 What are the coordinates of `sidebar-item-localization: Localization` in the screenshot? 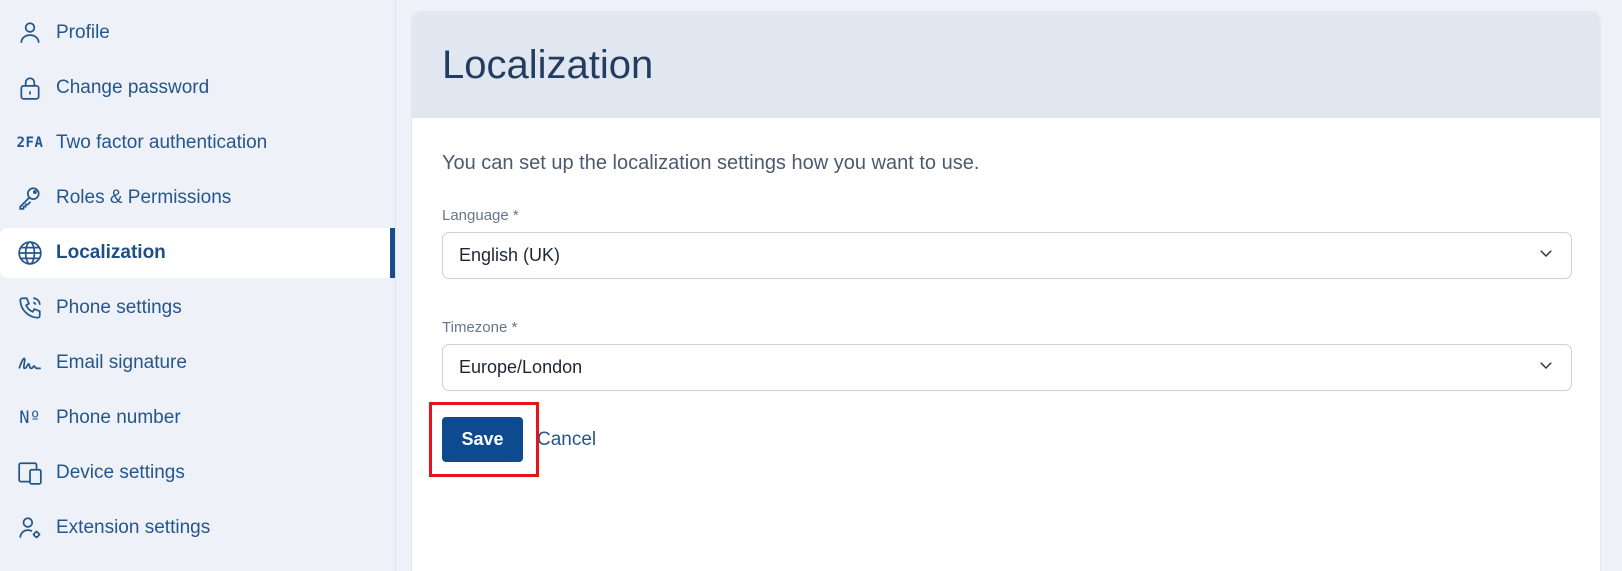 It's located at (197, 253).